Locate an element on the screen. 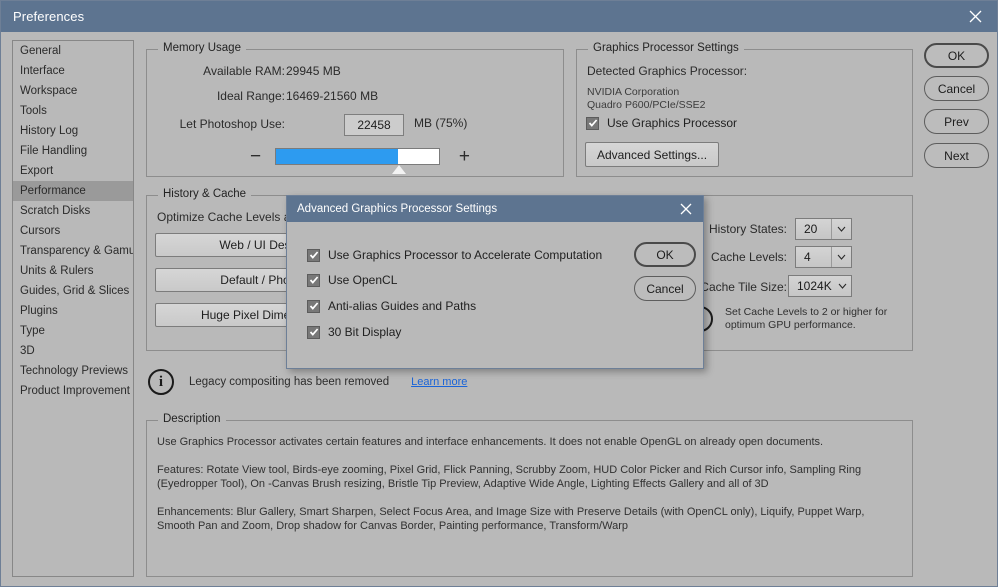 The height and width of the screenshot is (587, 998). slider-decrease-icon: − is located at coordinates (255, 156).